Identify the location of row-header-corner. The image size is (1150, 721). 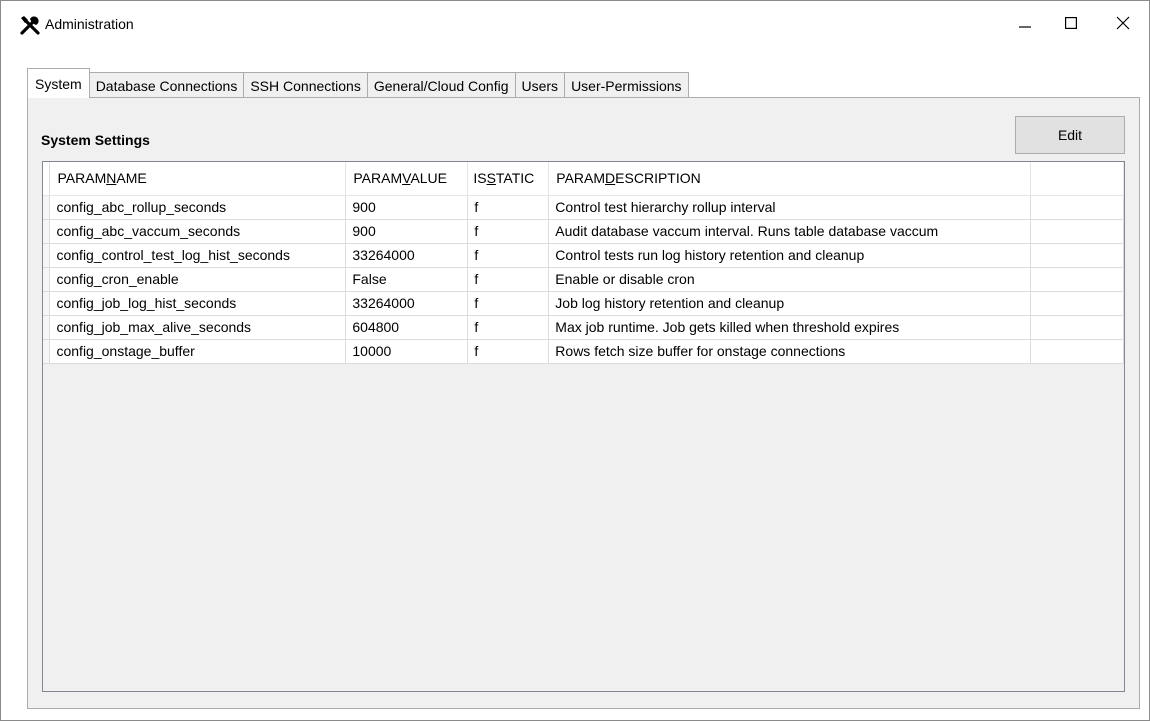
(47, 179).